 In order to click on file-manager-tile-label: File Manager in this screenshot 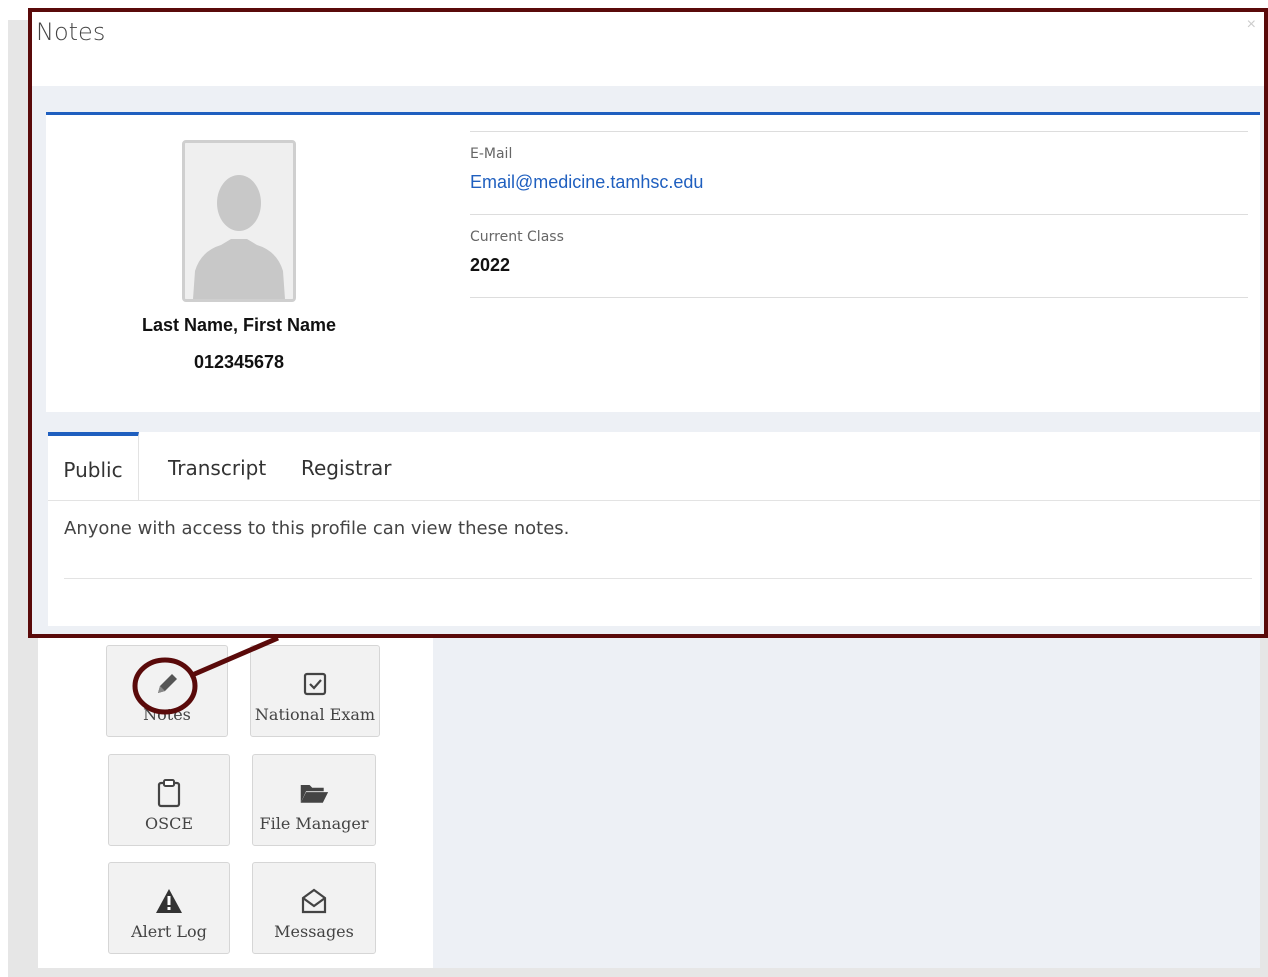, I will do `click(314, 823)`.